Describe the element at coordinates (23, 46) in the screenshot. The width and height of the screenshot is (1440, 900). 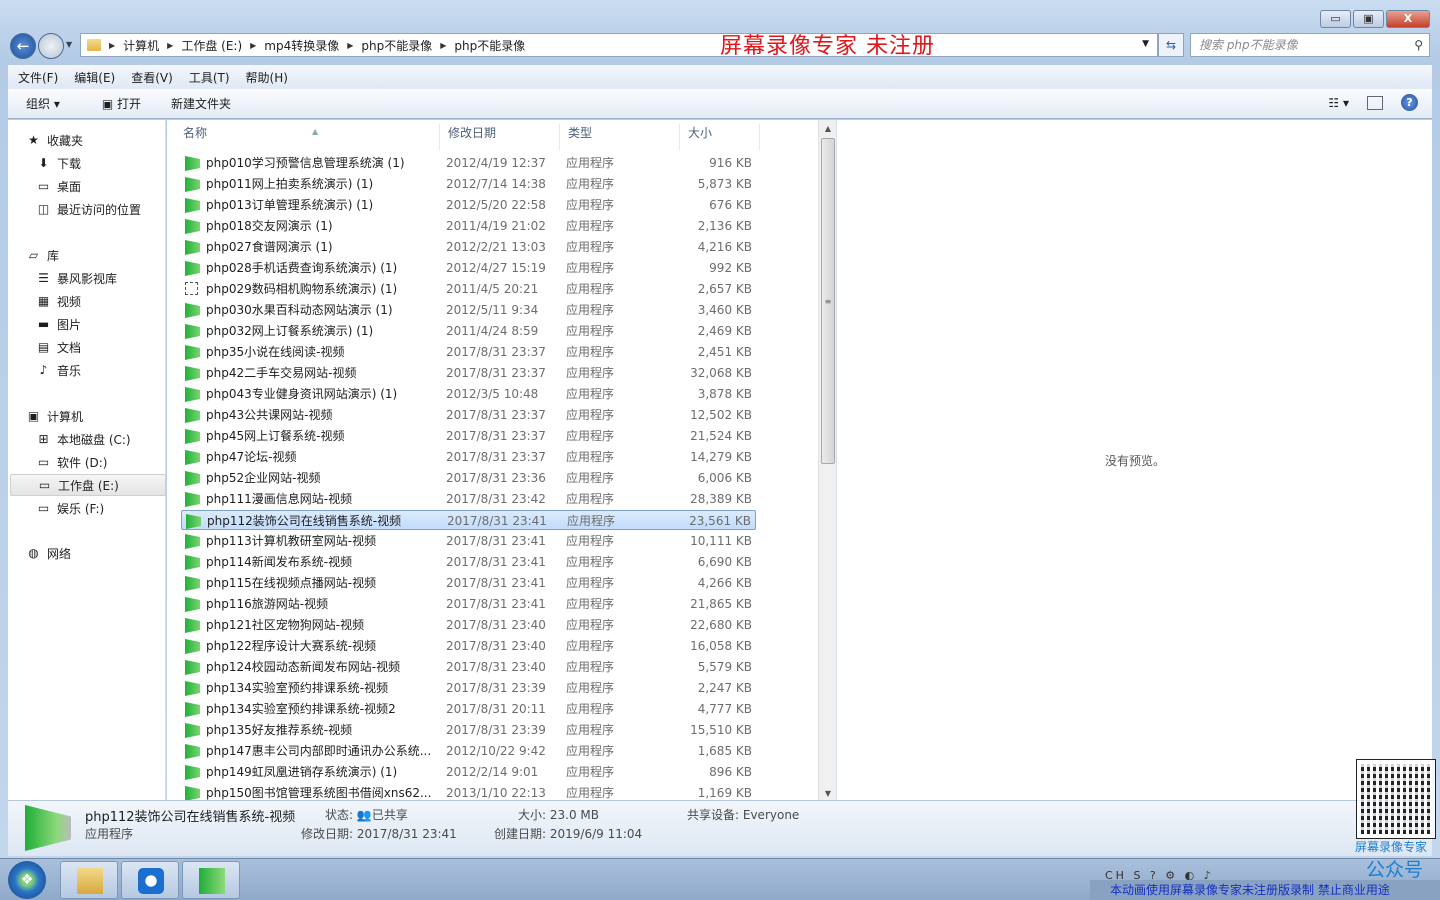
I see `back-button: ←` at that location.